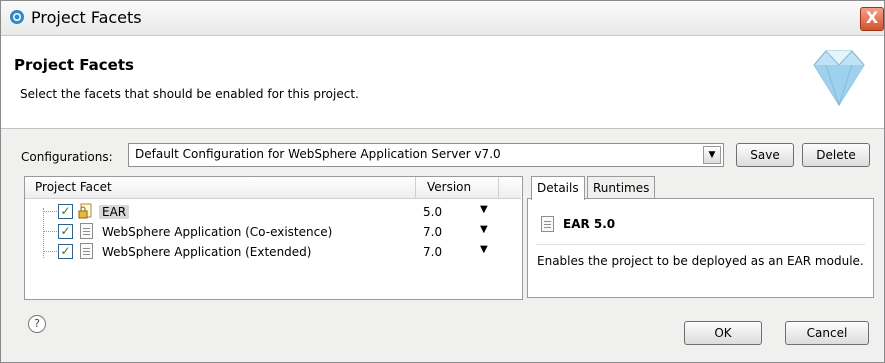 Image resolution: width=885 pixels, height=363 pixels. What do you see at coordinates (17, 17) in the screenshot?
I see `eclipse-icon` at bounding box center [17, 17].